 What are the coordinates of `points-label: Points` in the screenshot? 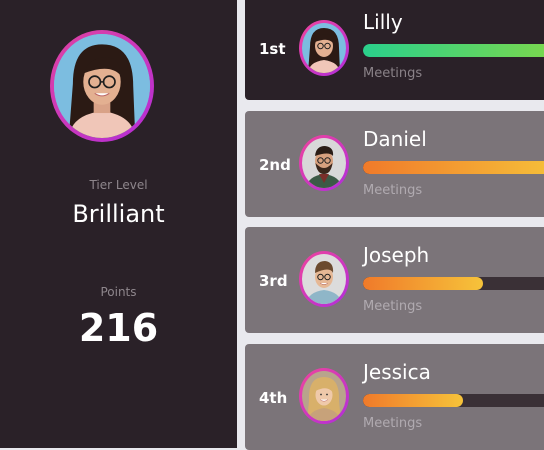 It's located at (118, 292).